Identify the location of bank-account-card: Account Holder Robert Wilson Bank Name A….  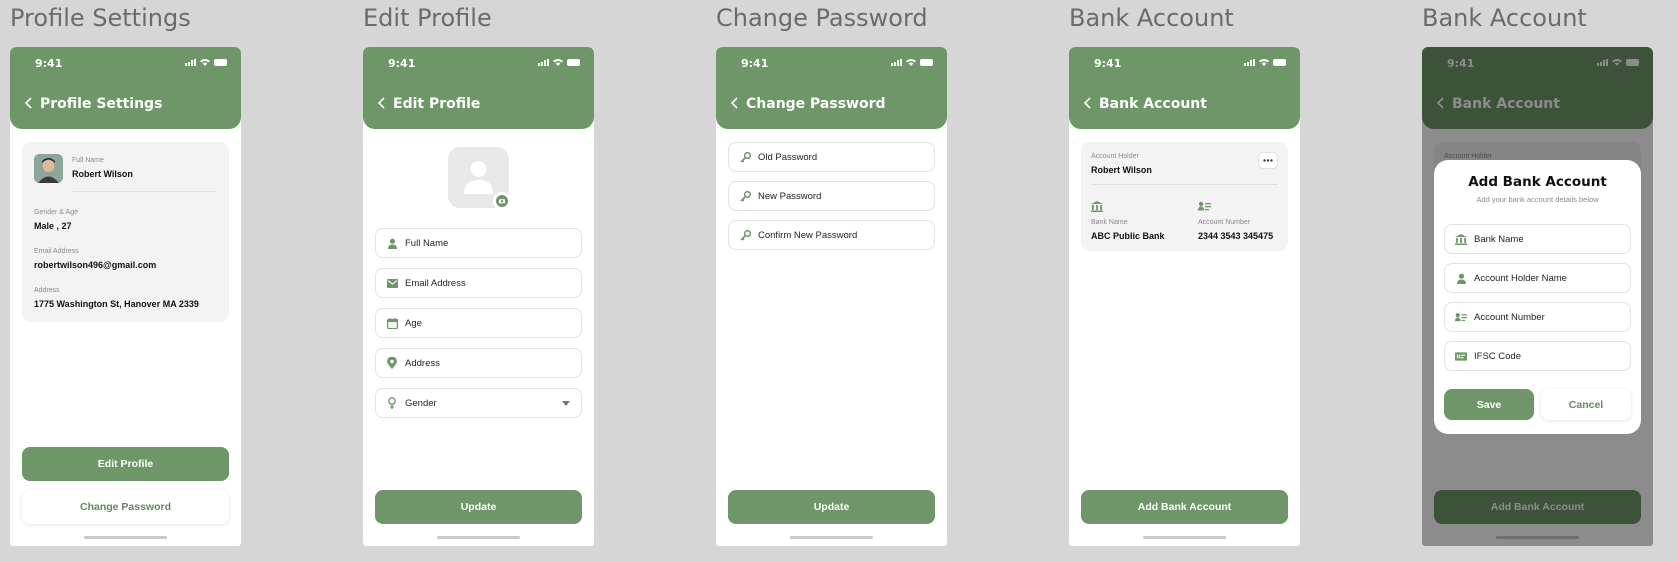
(1184, 196).